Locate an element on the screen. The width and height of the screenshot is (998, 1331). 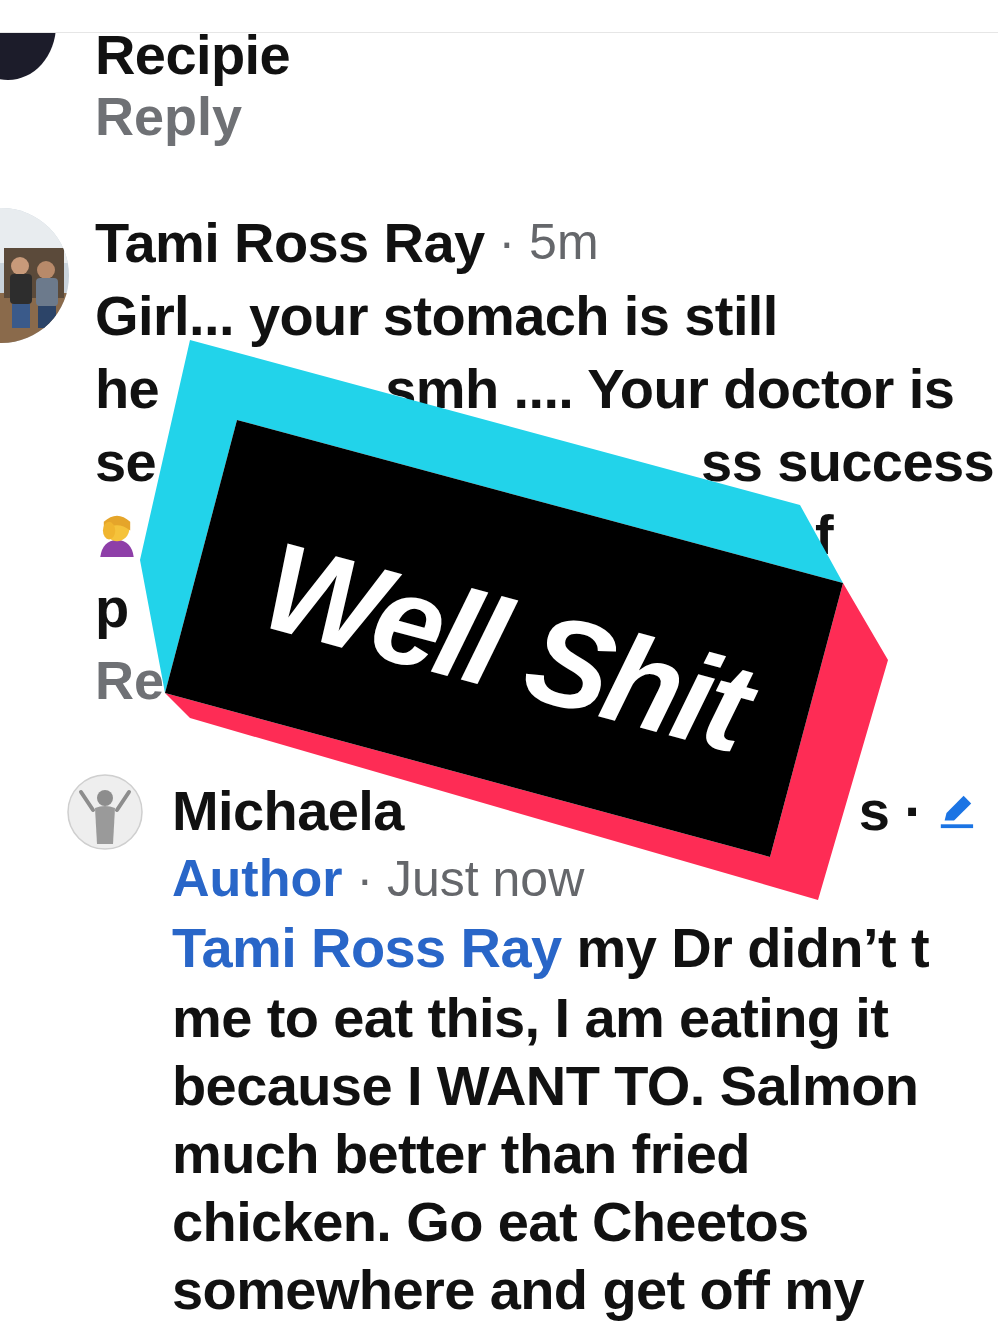
reply-link: Reply is located at coordinates (169, 116).